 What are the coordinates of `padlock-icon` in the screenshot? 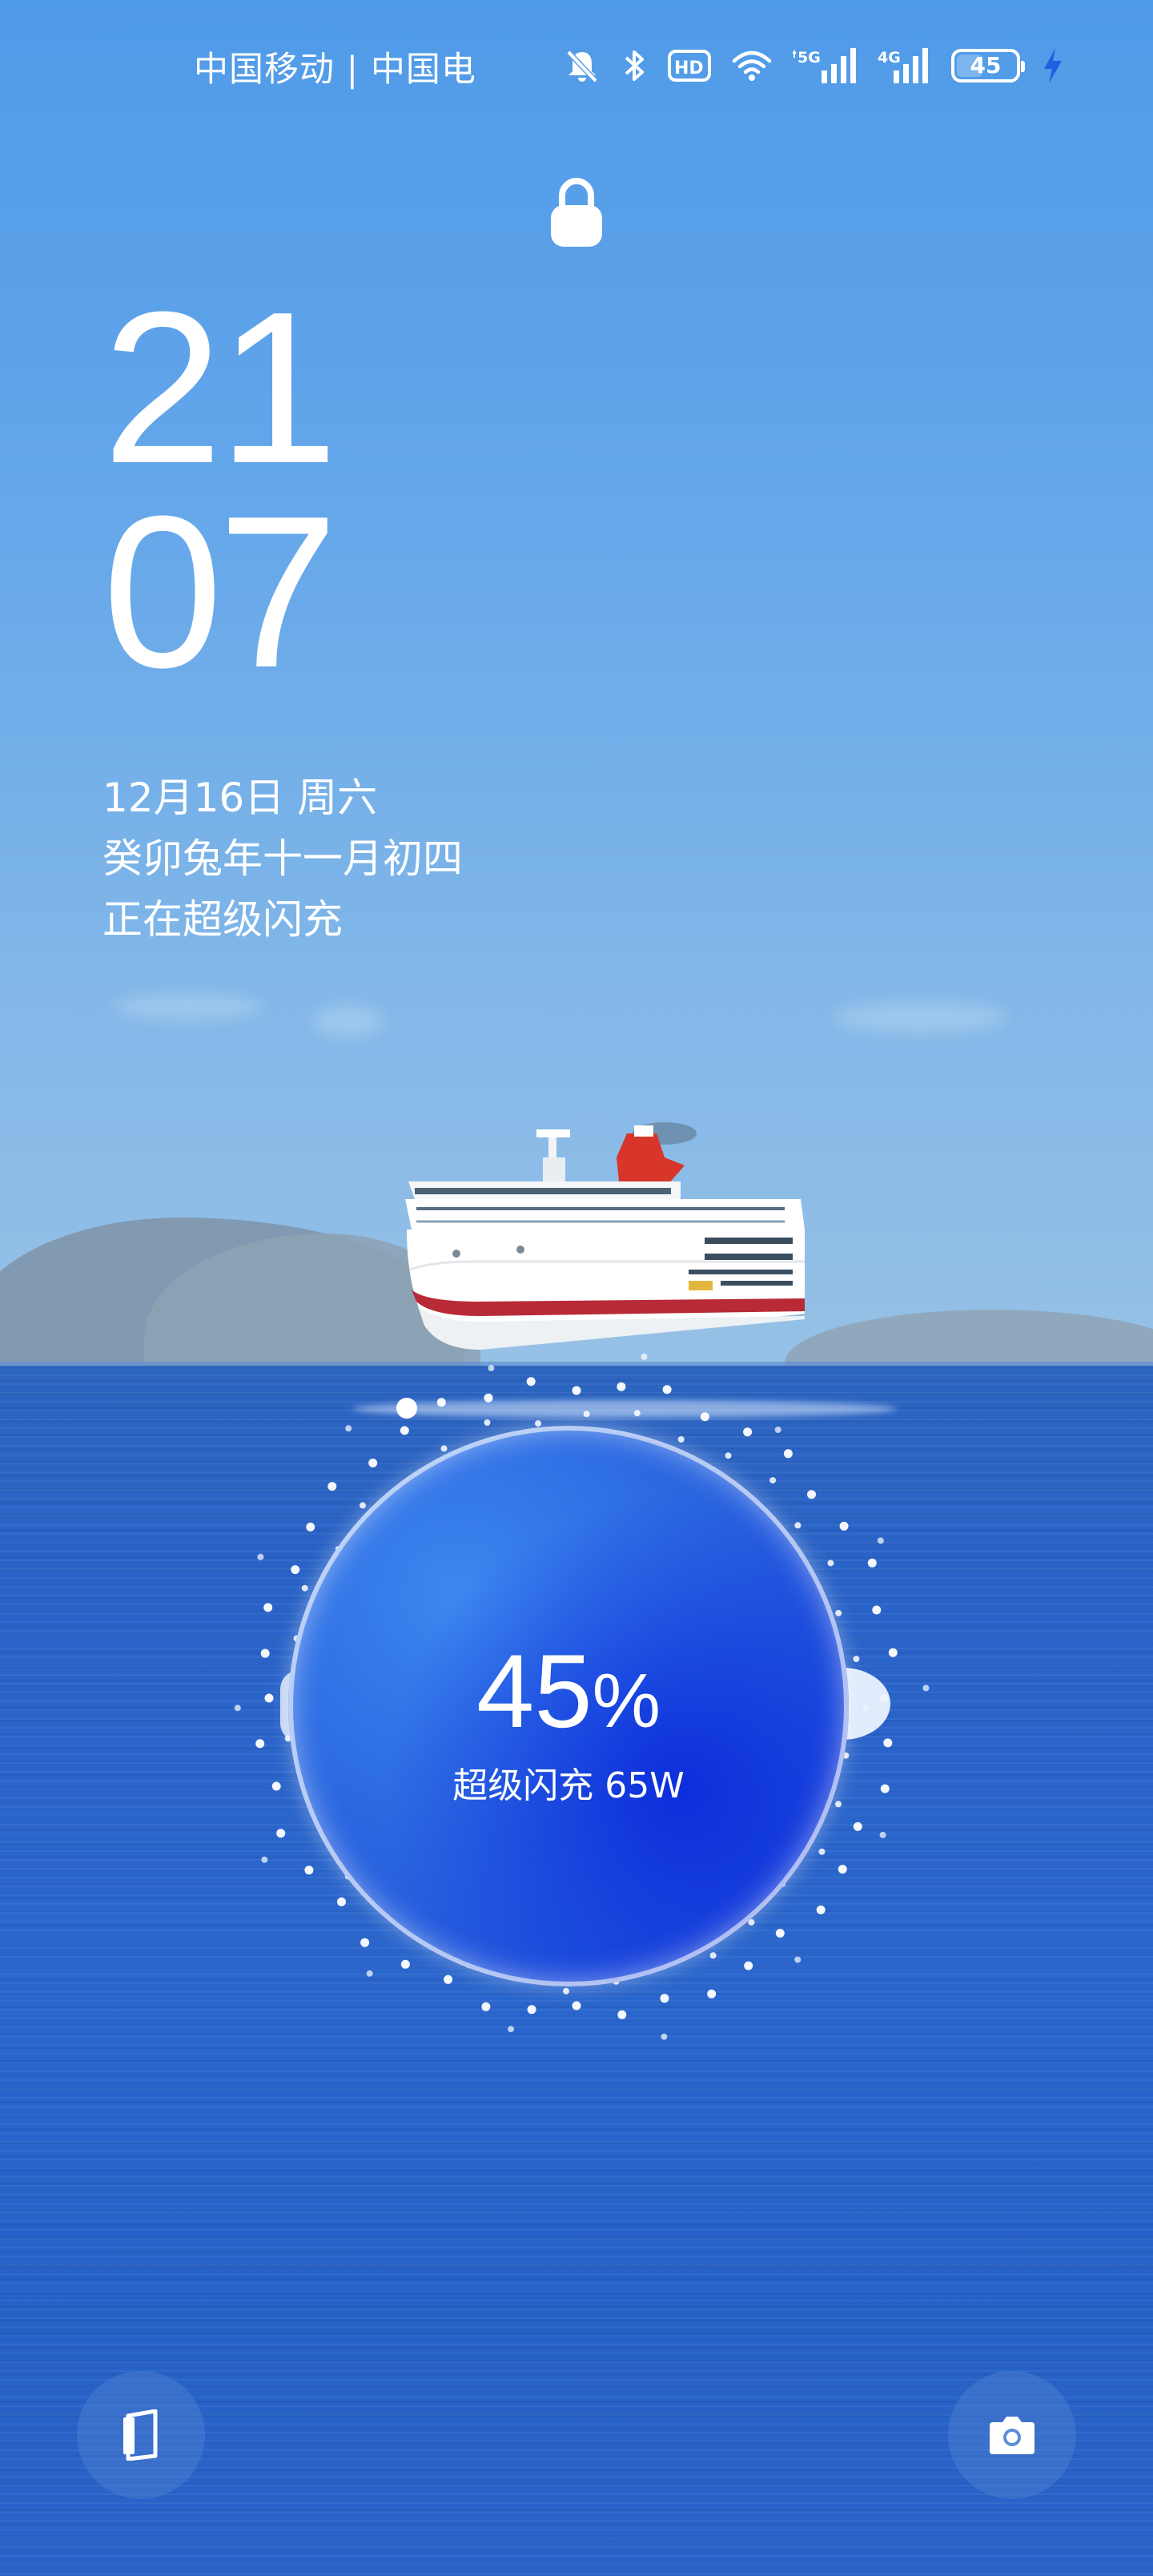 It's located at (576, 211).